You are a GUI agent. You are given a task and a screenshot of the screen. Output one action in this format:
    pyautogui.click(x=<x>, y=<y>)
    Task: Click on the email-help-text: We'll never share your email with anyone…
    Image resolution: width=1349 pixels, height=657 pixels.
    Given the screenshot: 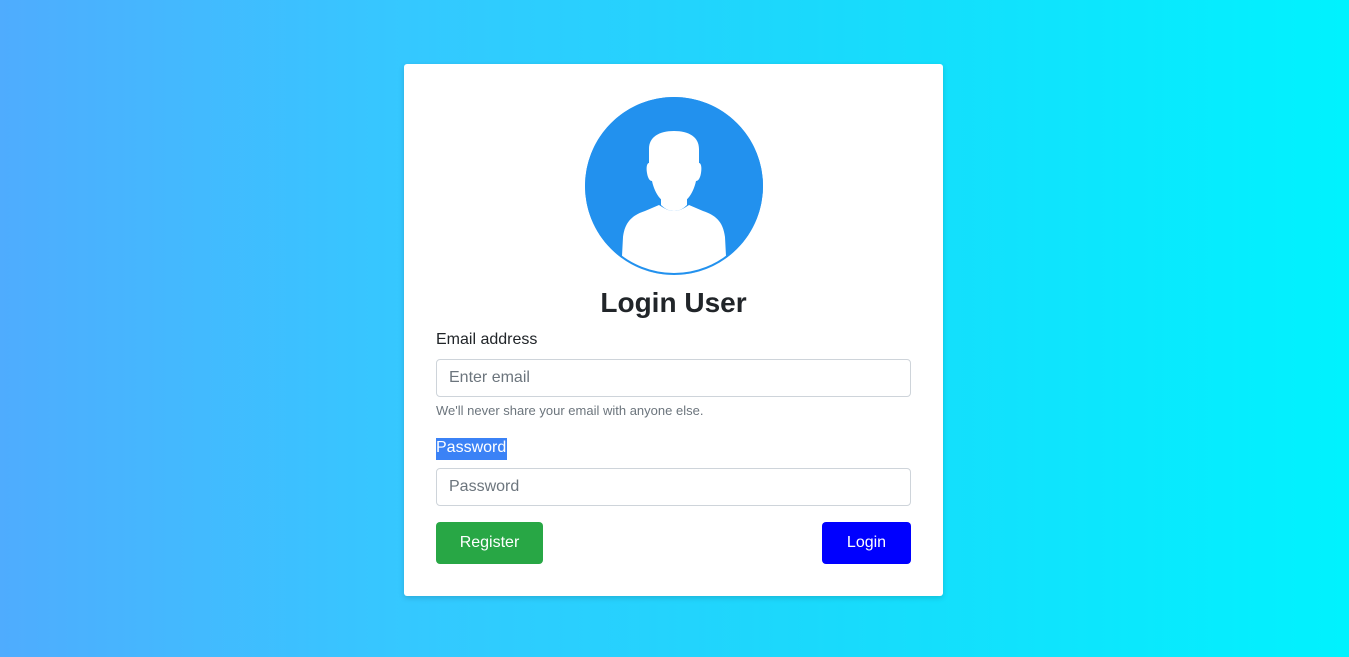 What is the action you would take?
    pyautogui.click(x=570, y=410)
    